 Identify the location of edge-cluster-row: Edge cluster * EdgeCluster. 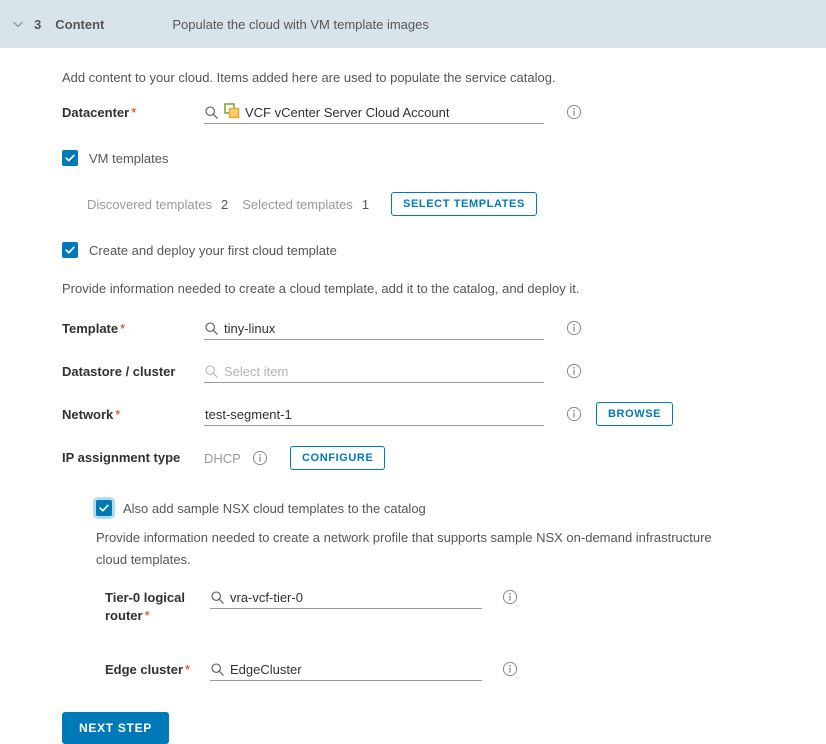
(465, 670).